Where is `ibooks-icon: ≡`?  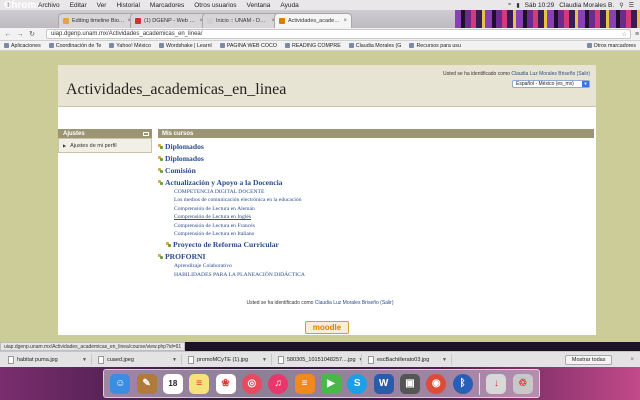 ibooks-icon: ≡ is located at coordinates (304, 383).